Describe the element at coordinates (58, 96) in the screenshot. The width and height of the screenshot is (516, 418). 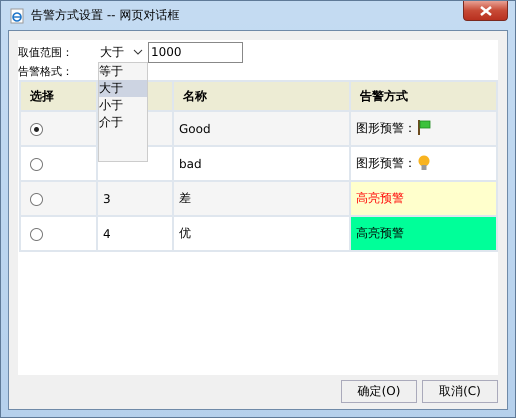
I see `column-header: 选择` at that location.